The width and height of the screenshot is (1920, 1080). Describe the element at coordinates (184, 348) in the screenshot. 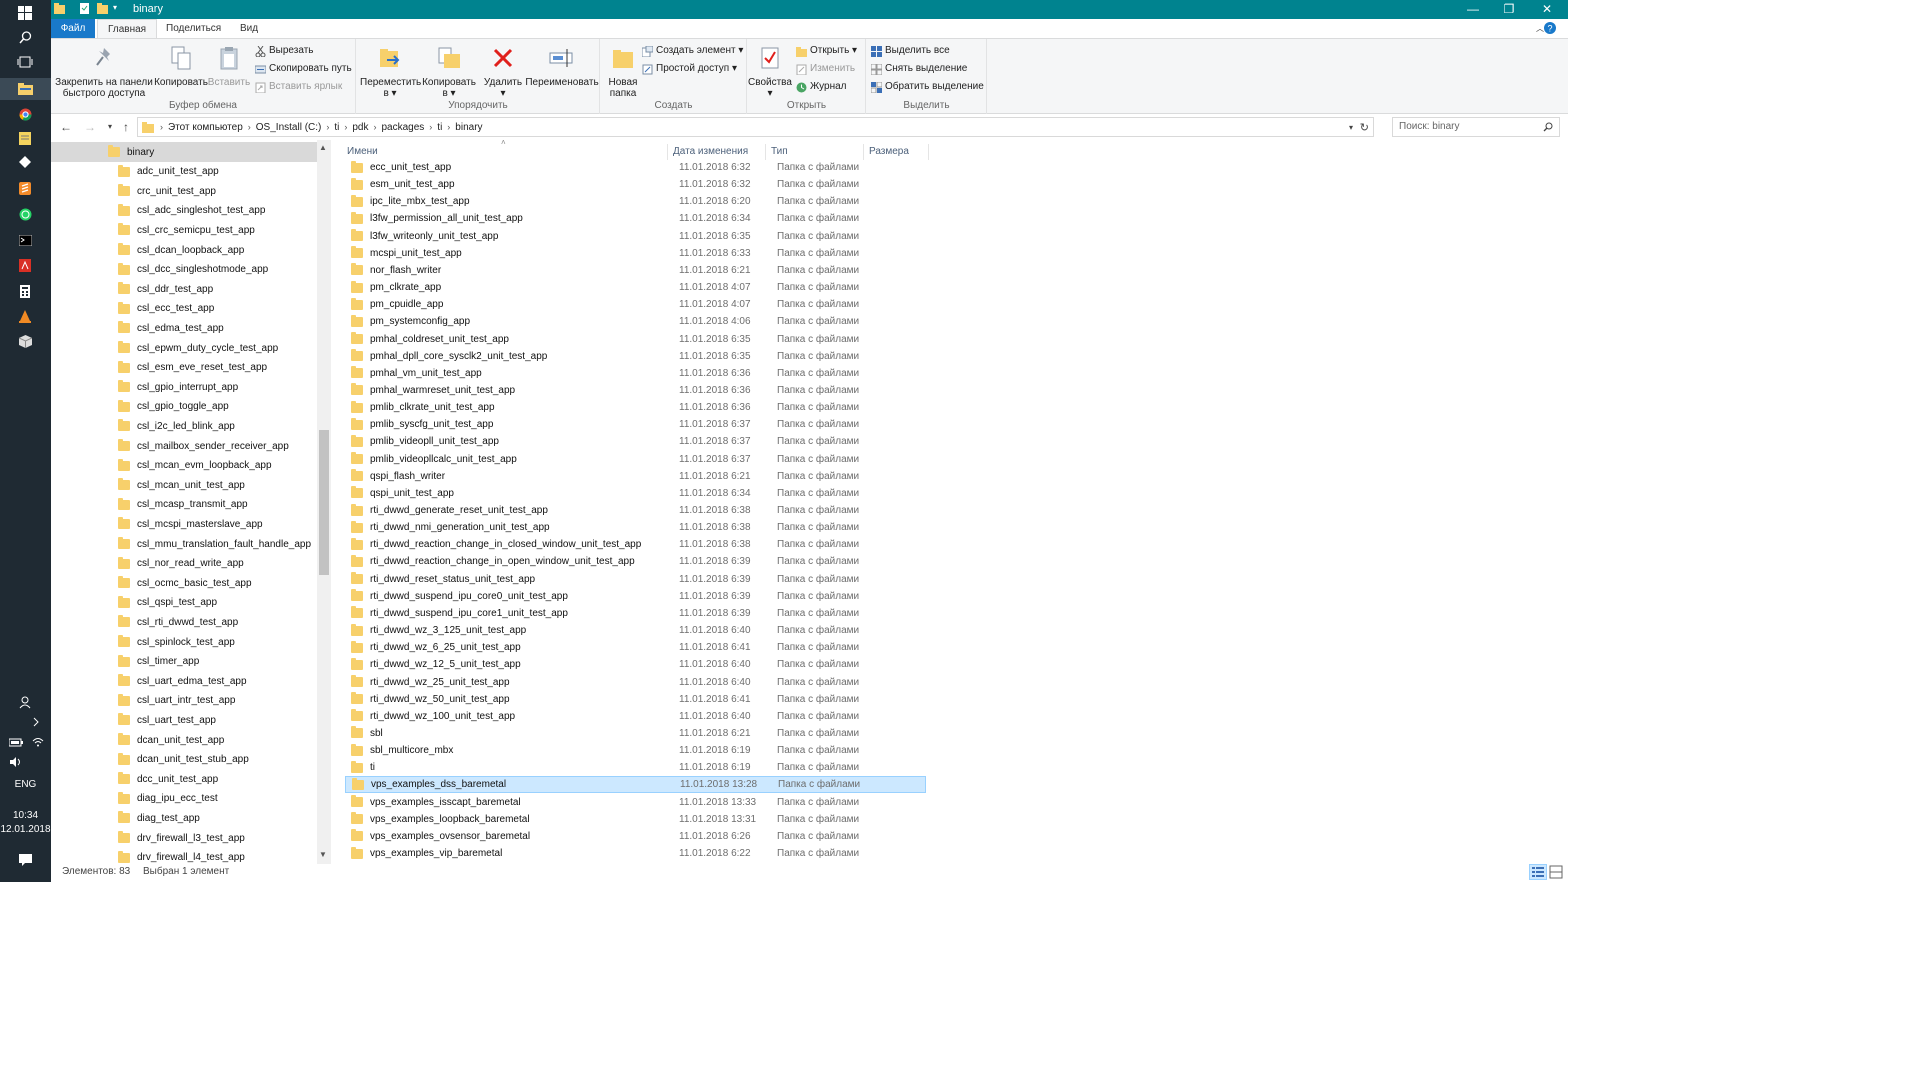

I see `tree-item: csl_epwm_duty_cycle_test_app` at that location.